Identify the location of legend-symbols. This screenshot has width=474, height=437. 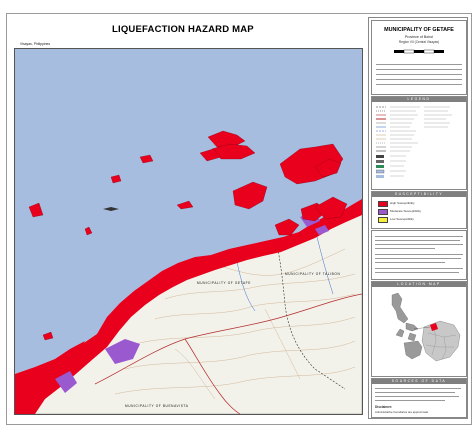
(414, 142).